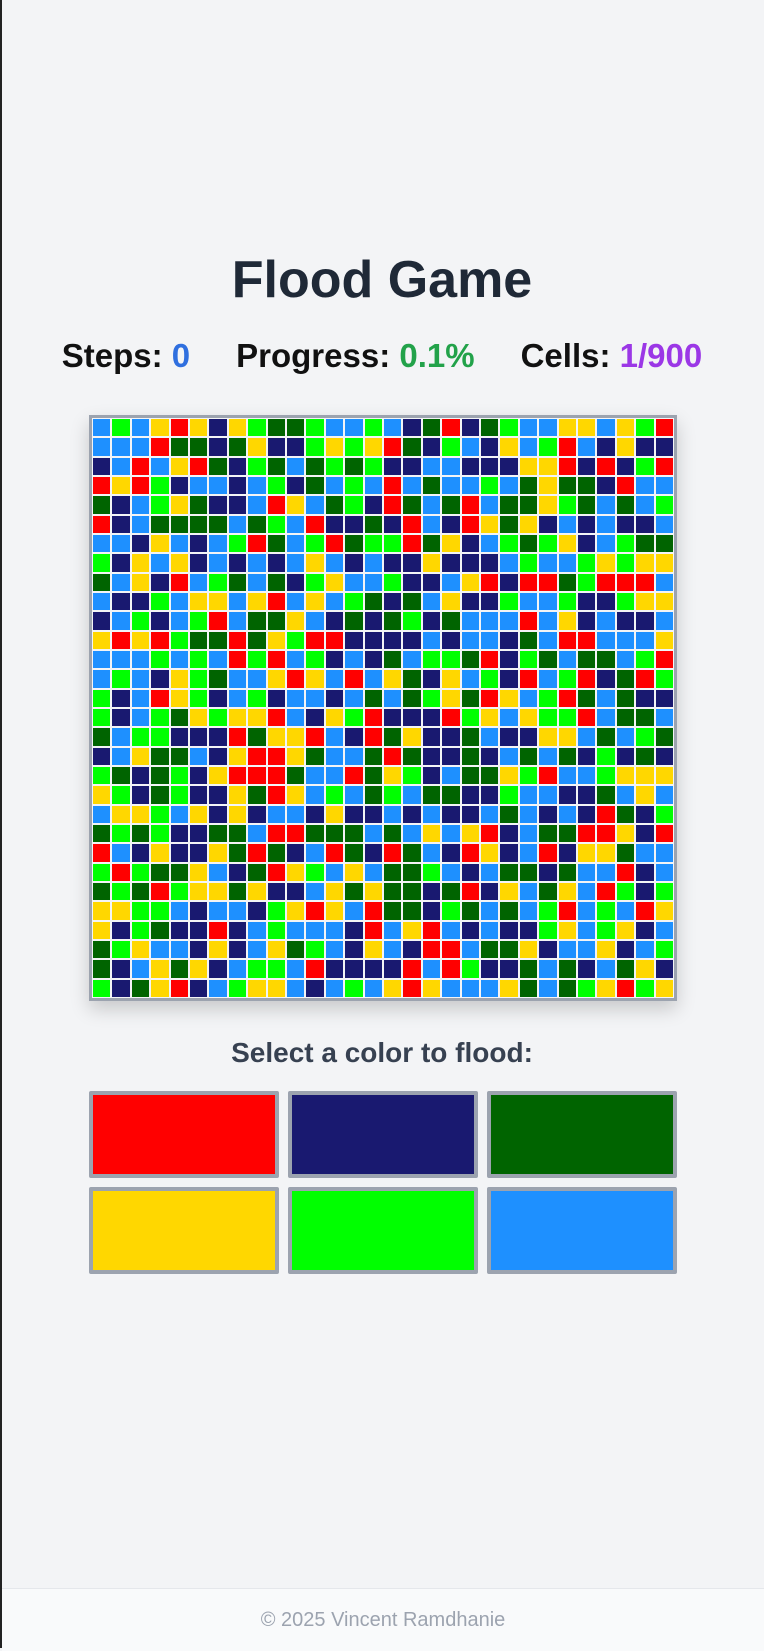 This screenshot has height=1651, width=764. Describe the element at coordinates (184, 1134) in the screenshot. I see `color-button-red` at that location.